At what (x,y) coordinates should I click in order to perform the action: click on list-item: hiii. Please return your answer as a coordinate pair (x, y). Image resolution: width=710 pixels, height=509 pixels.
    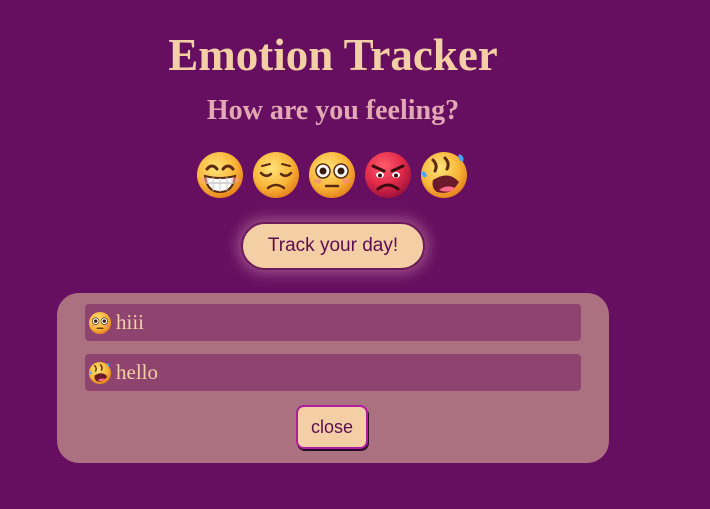
    Looking at the image, I should click on (333, 322).